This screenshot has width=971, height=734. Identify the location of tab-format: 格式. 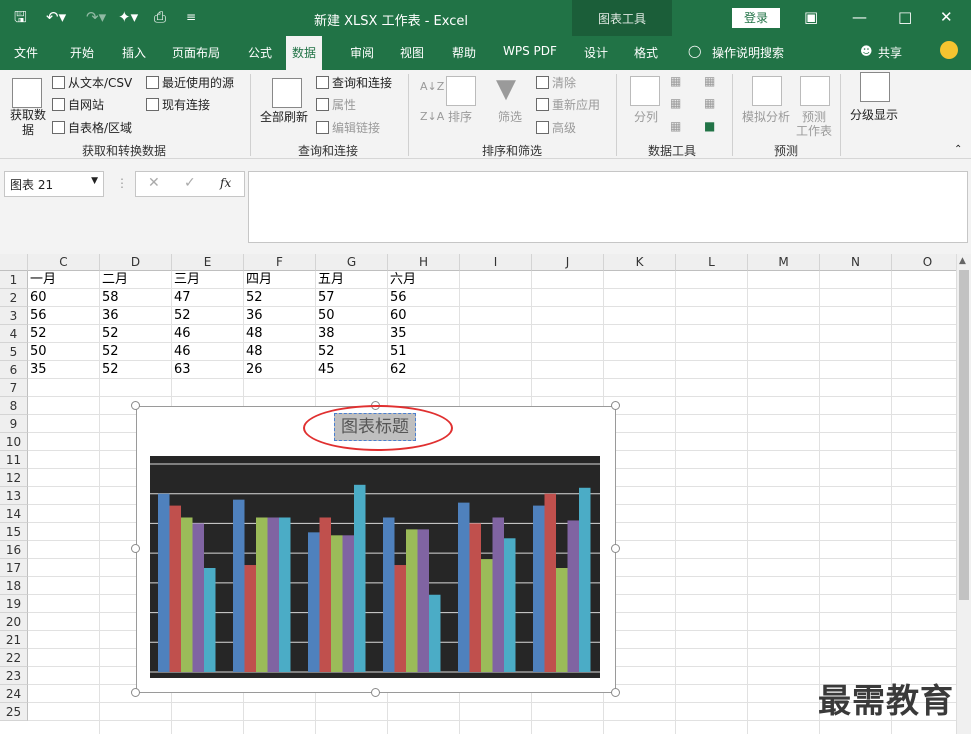
(646, 52).